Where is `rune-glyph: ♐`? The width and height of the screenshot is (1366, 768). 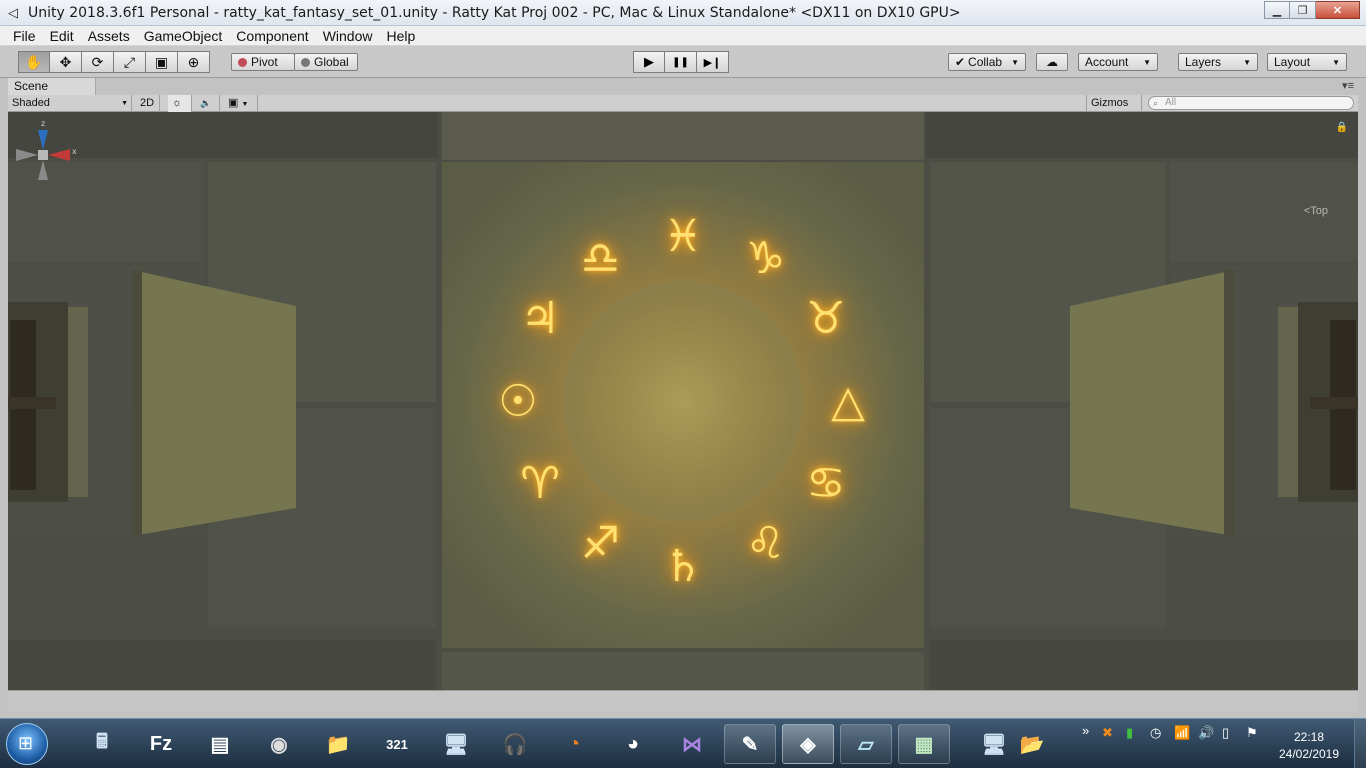
rune-glyph: ♐ is located at coordinates (600, 544).